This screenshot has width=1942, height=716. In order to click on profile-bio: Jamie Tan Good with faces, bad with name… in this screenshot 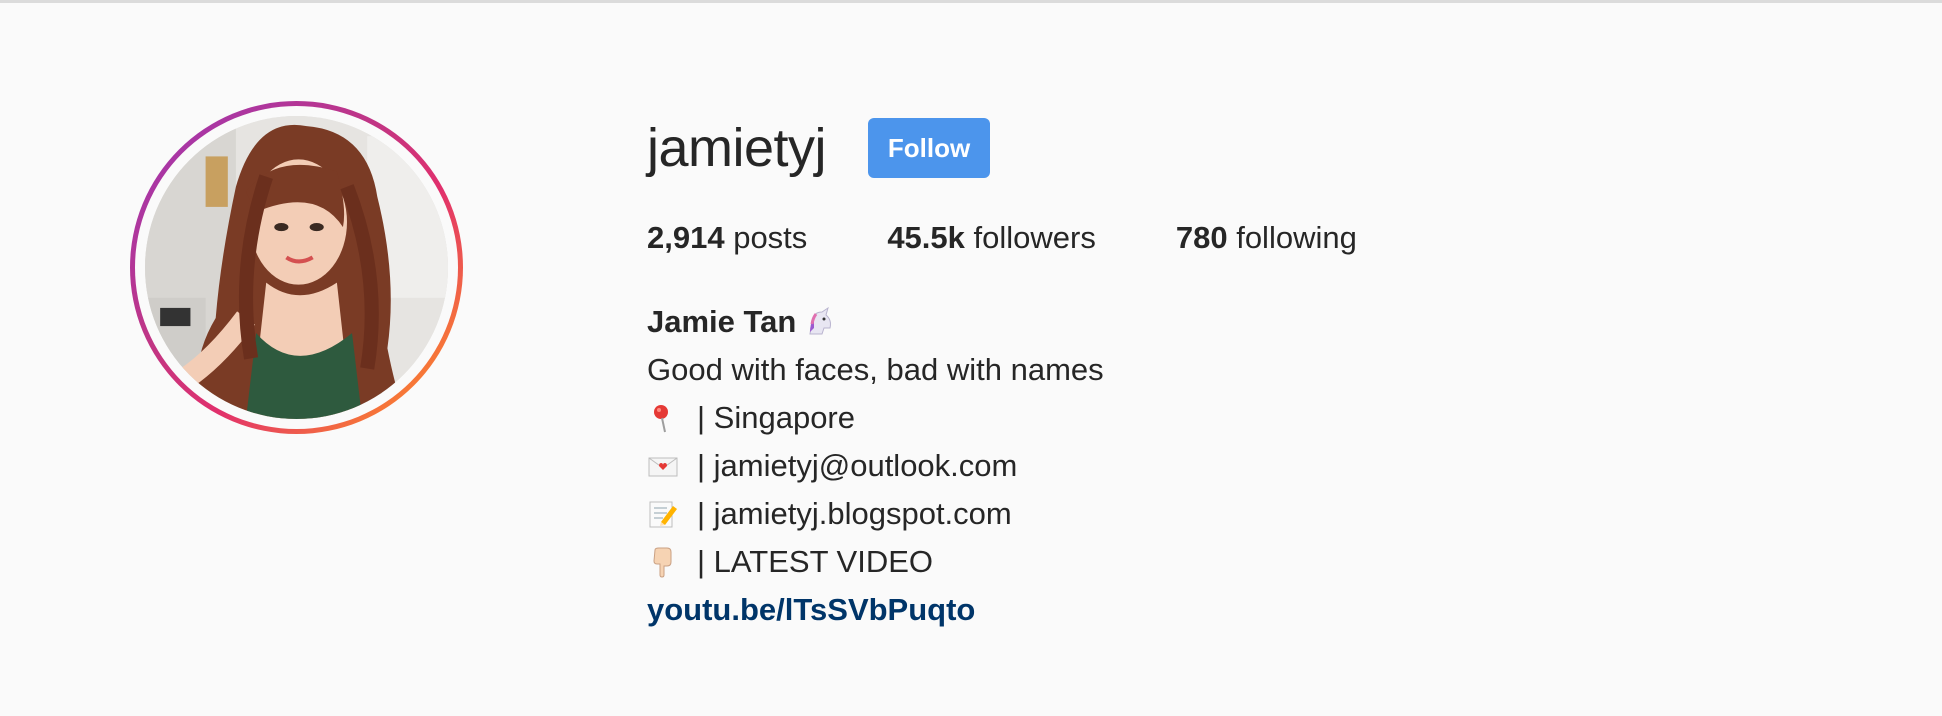, I will do `click(875, 466)`.